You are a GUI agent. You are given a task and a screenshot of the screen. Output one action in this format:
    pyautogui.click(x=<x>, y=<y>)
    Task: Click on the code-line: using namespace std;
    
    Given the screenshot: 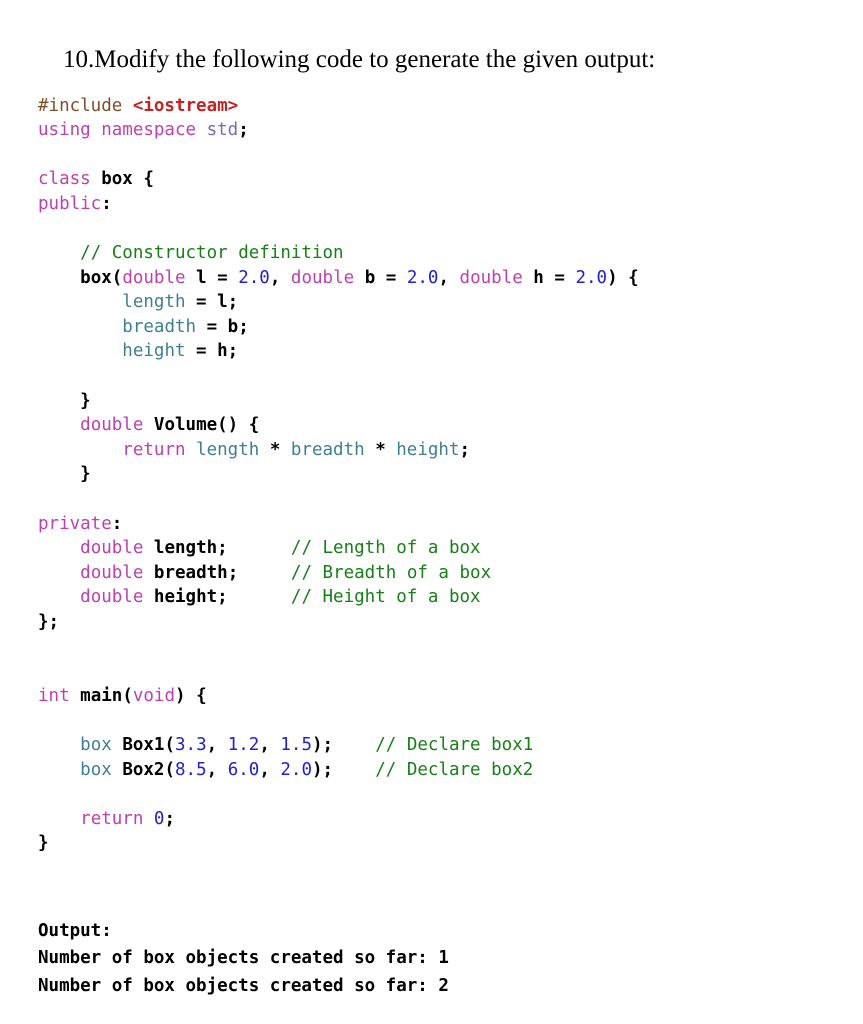 What is the action you would take?
    pyautogui.click(x=338, y=130)
    